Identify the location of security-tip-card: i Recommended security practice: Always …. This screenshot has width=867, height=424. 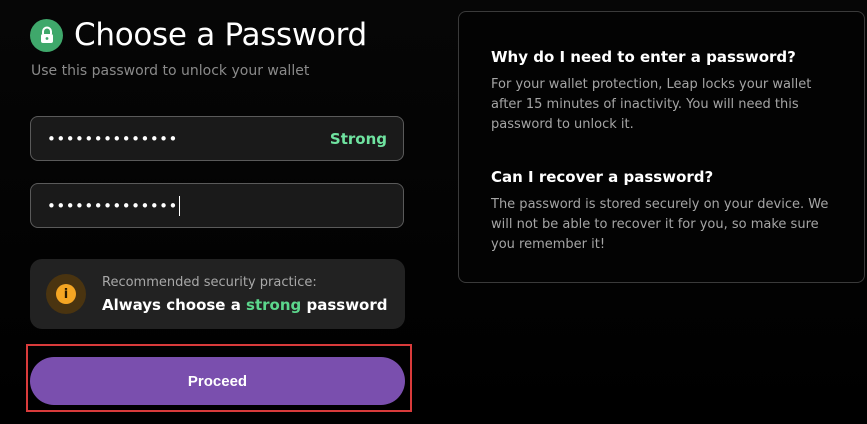
(217, 294).